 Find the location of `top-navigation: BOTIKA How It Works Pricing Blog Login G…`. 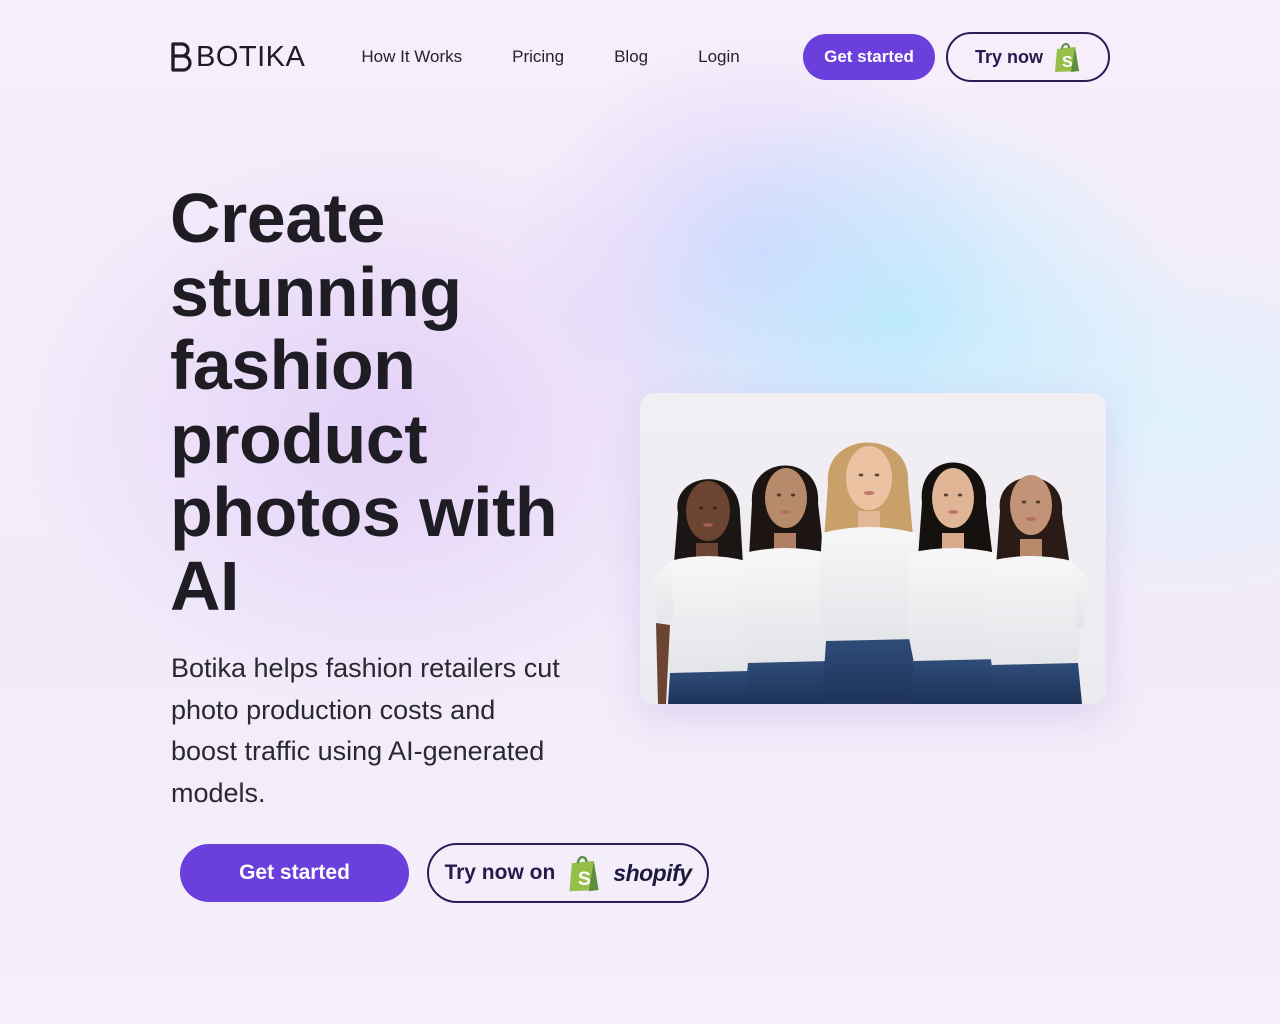

top-navigation: BOTIKA How It Works Pricing Blog Login G… is located at coordinates (640, 57).